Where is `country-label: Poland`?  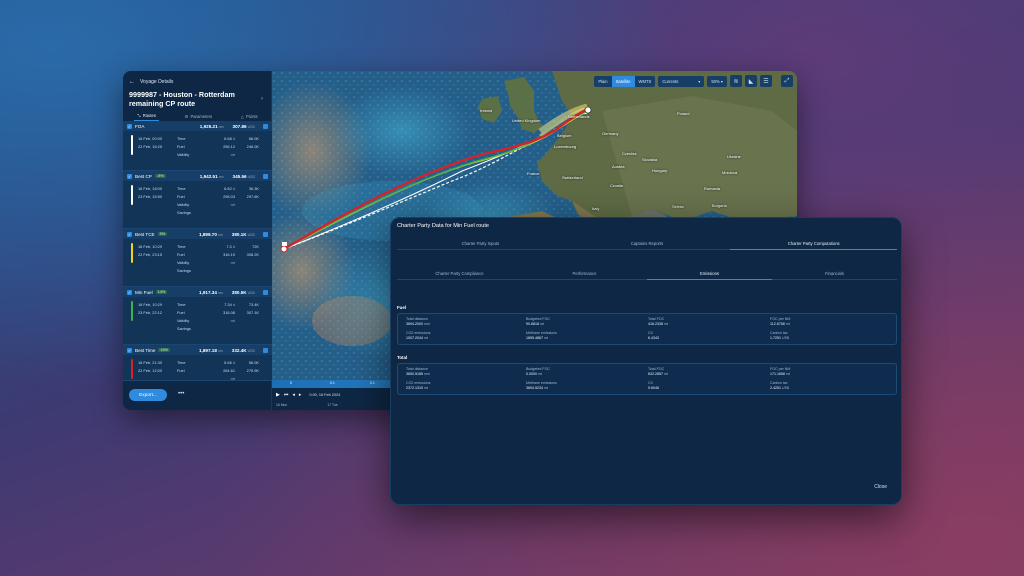
country-label: Poland is located at coordinates (683, 113).